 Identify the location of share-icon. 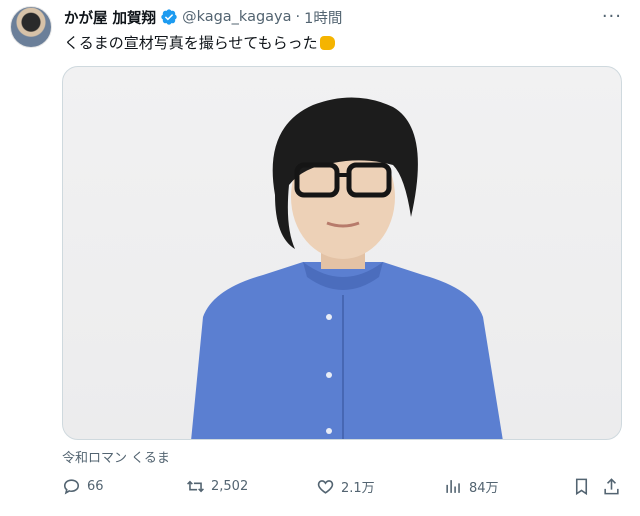
(611, 485).